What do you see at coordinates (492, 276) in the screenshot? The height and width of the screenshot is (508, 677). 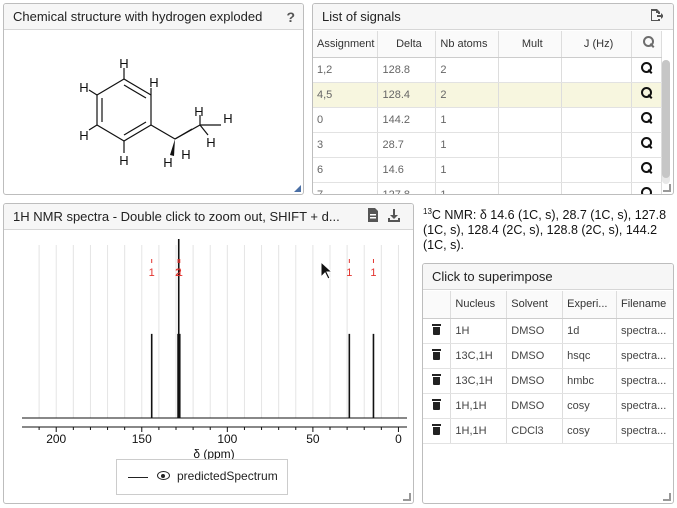 I see `superimpose-panel-title: Click to superimpose` at bounding box center [492, 276].